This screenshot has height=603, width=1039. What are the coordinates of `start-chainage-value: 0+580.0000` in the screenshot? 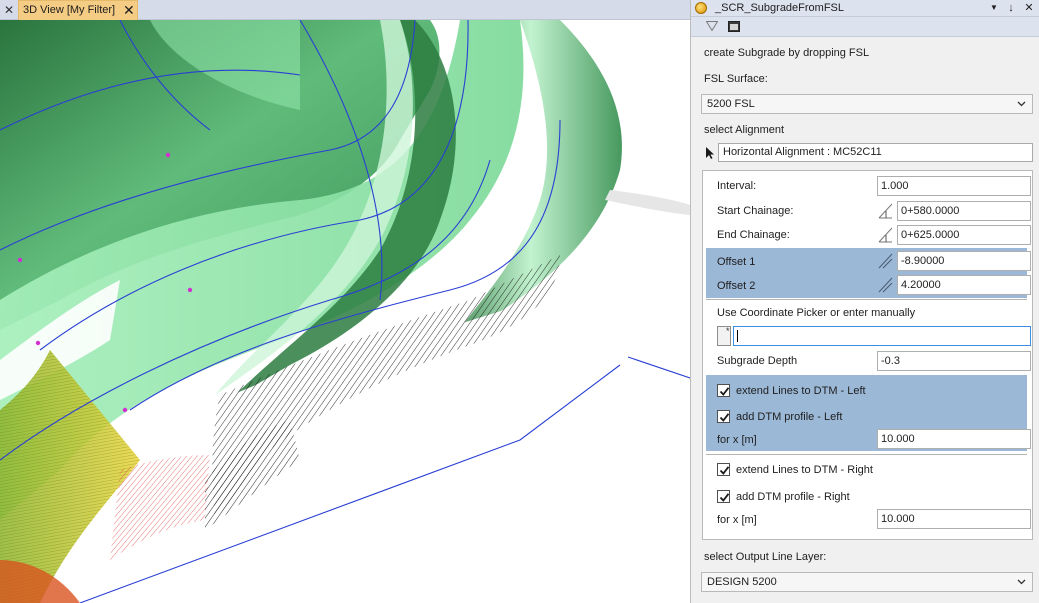 It's located at (930, 211).